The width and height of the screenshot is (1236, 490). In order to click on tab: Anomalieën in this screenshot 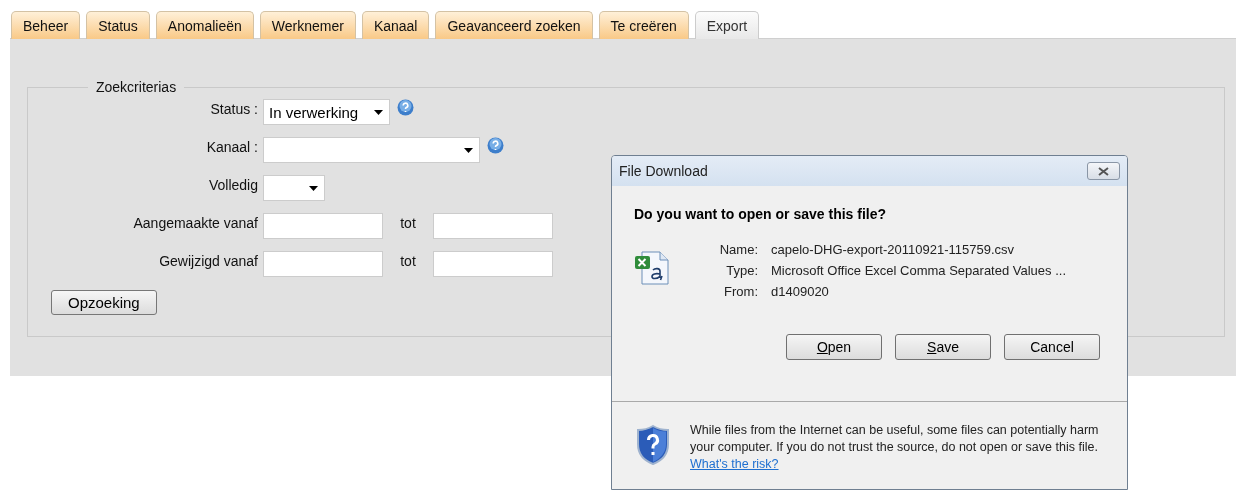, I will do `click(204, 25)`.